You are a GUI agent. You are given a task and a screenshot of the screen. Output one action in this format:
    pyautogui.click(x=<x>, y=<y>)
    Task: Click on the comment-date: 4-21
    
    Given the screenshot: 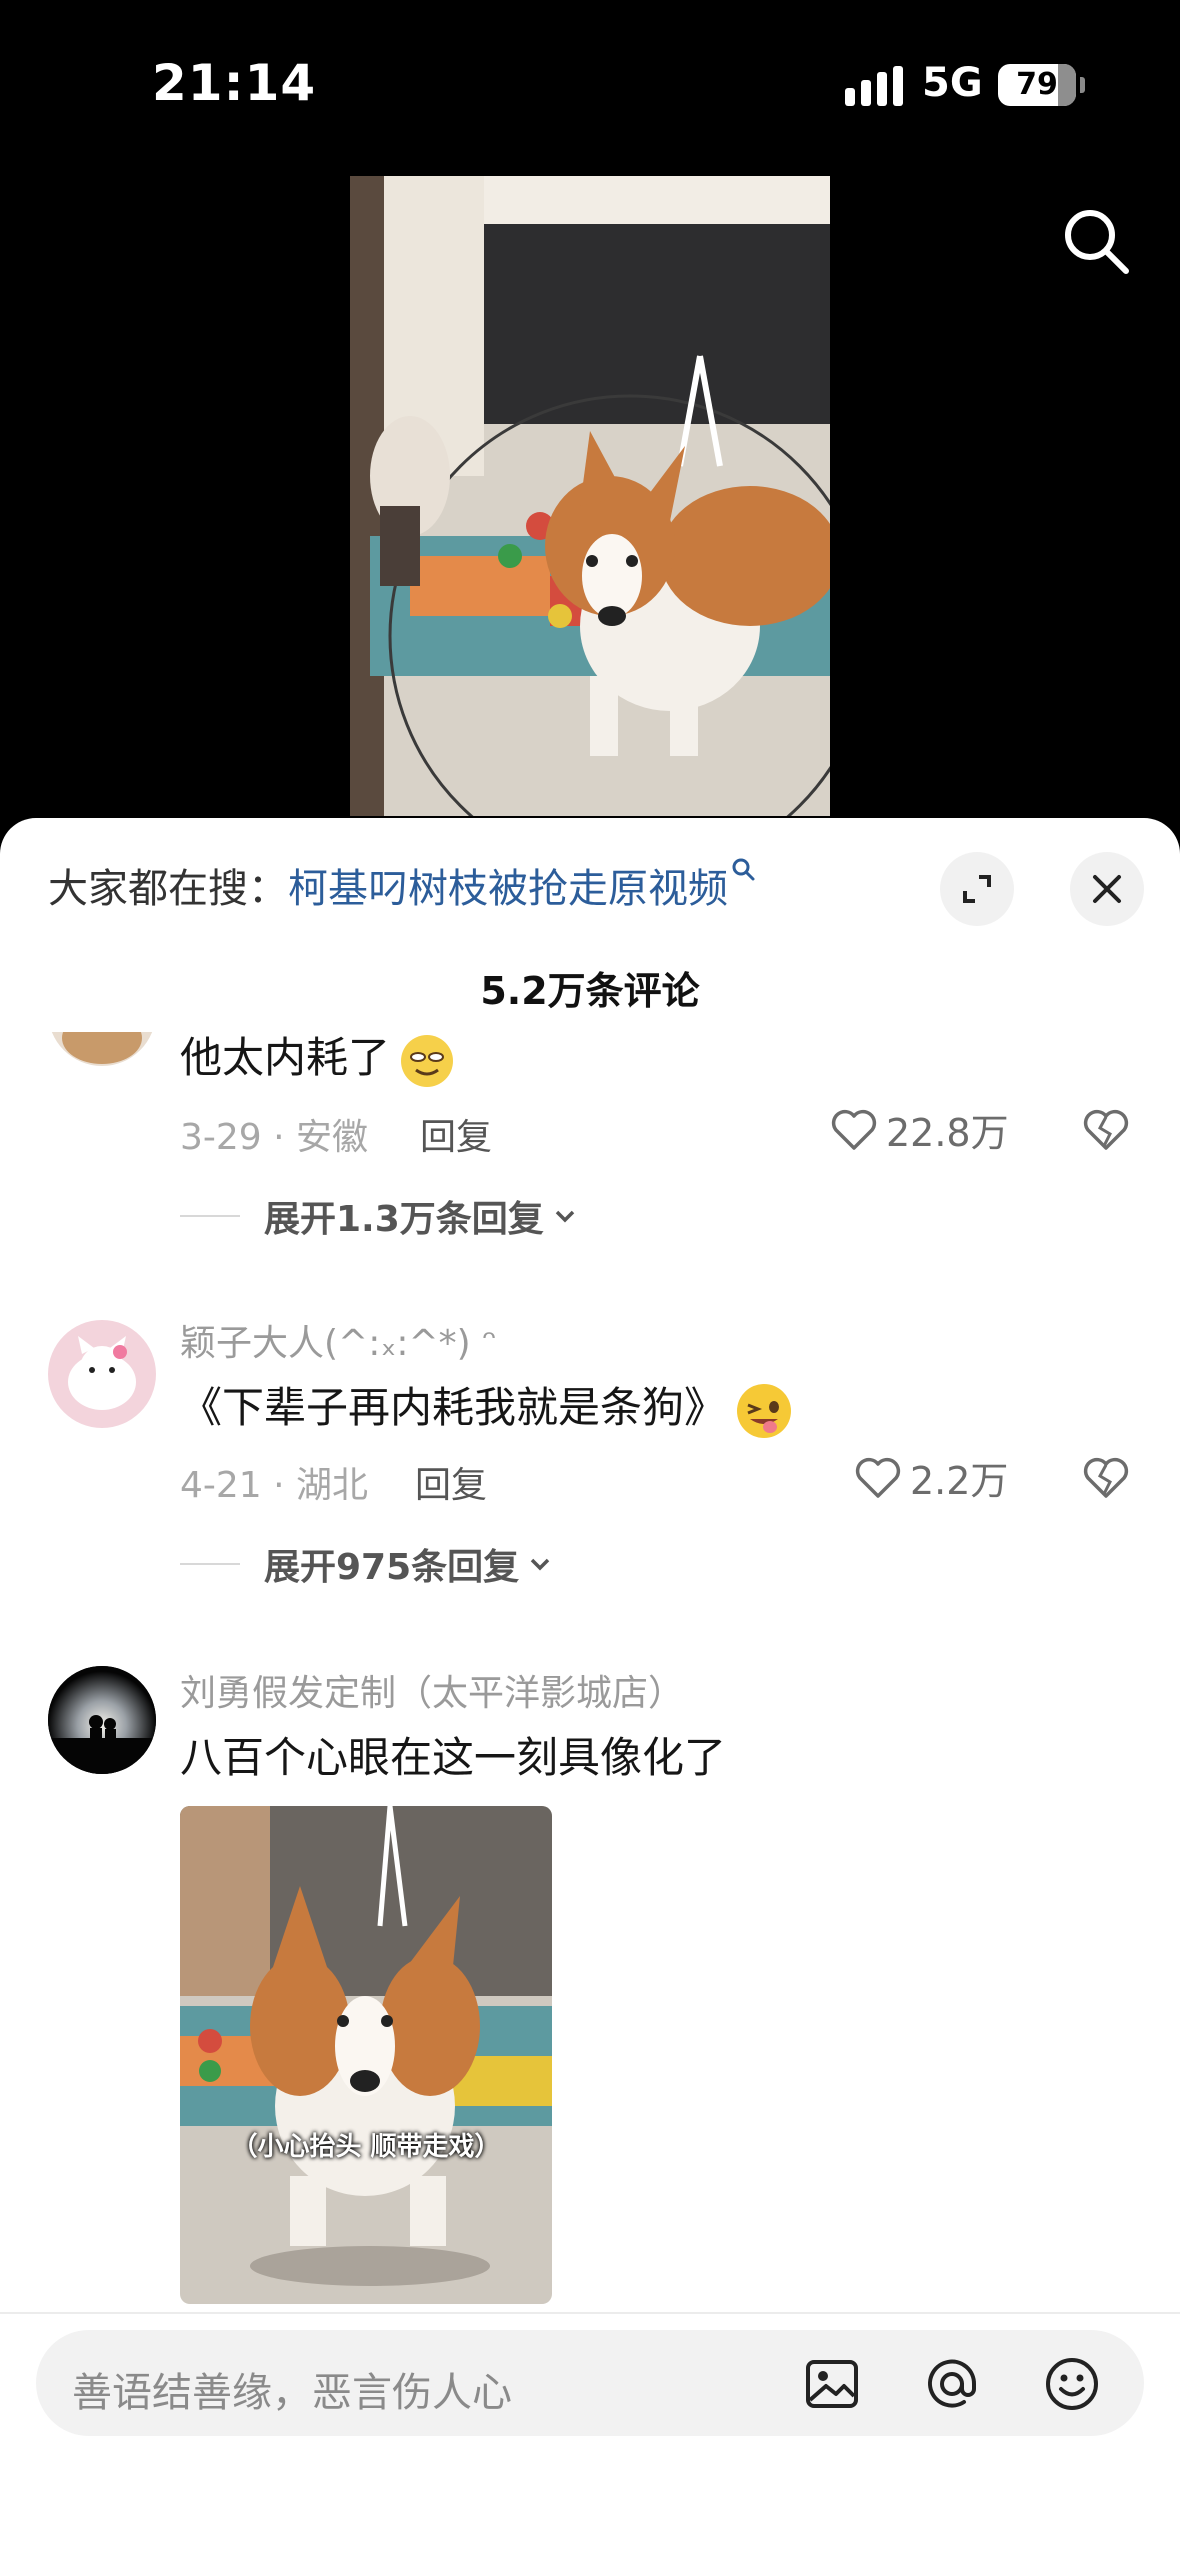 What is the action you would take?
    pyautogui.click(x=221, y=1485)
    